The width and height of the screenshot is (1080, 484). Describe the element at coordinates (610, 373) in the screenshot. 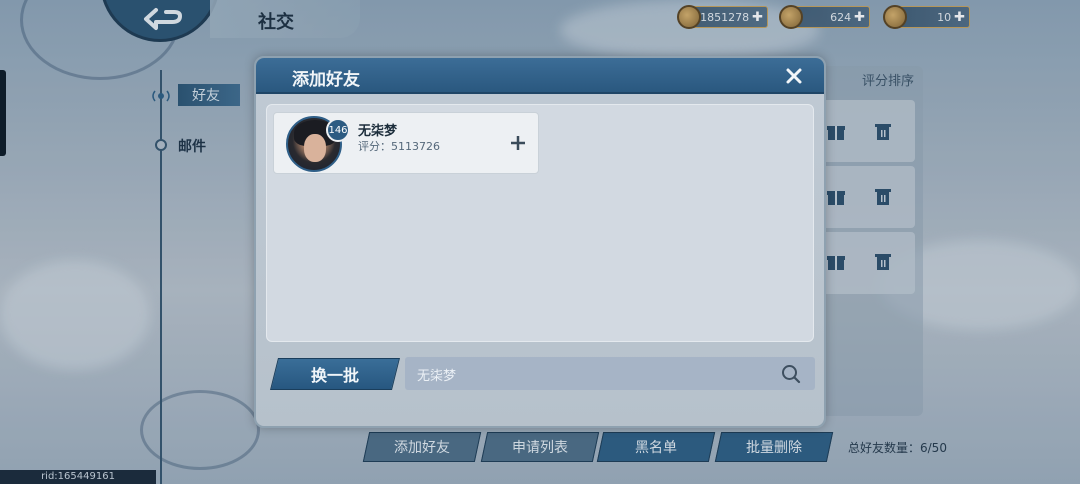

I see `search-input: 无柒梦` at that location.